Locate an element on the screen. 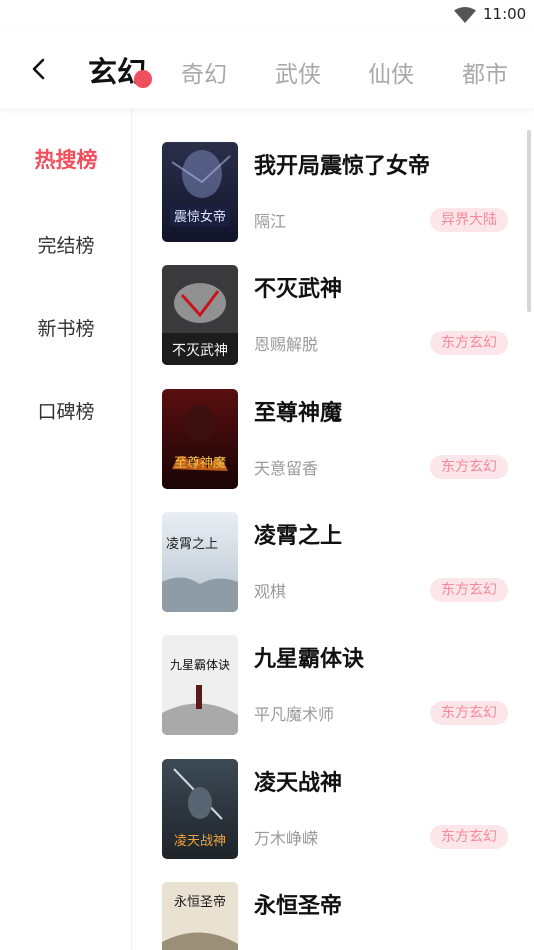 This screenshot has height=950, width=534. header: 玄幻 奇幻 武侠 仙侠 都市 is located at coordinates (267, 69).